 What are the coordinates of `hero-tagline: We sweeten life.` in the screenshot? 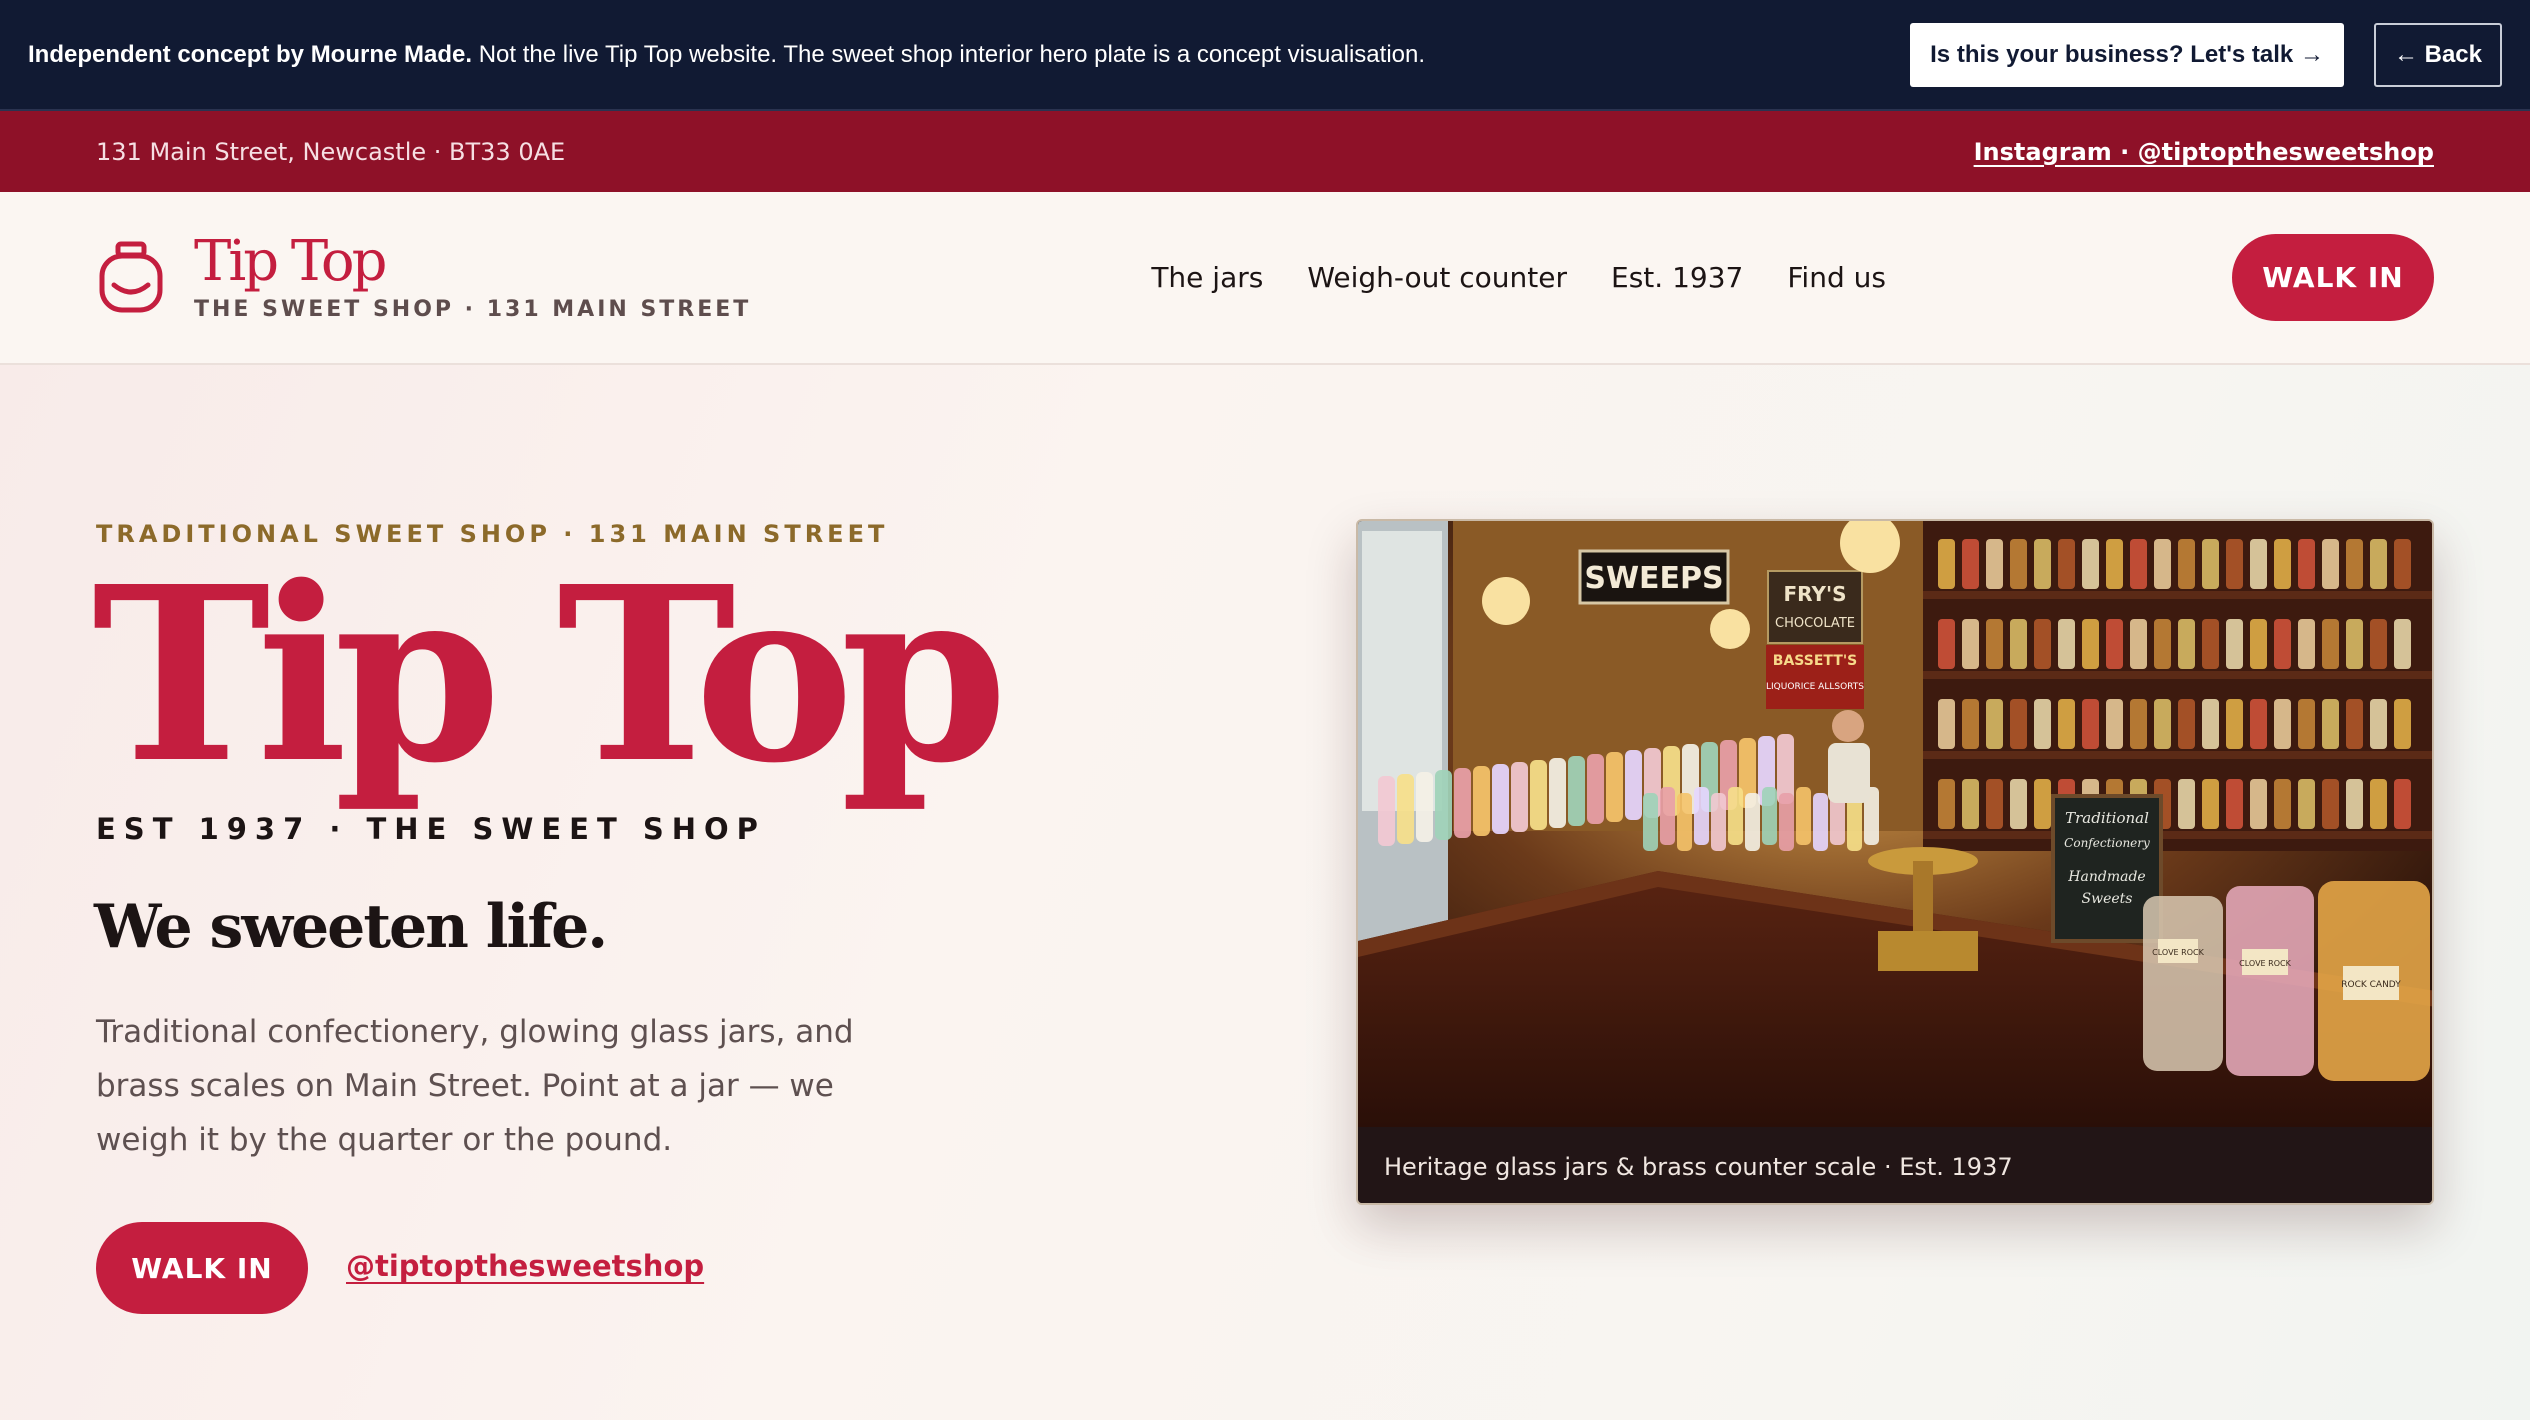 It's located at (351, 927).